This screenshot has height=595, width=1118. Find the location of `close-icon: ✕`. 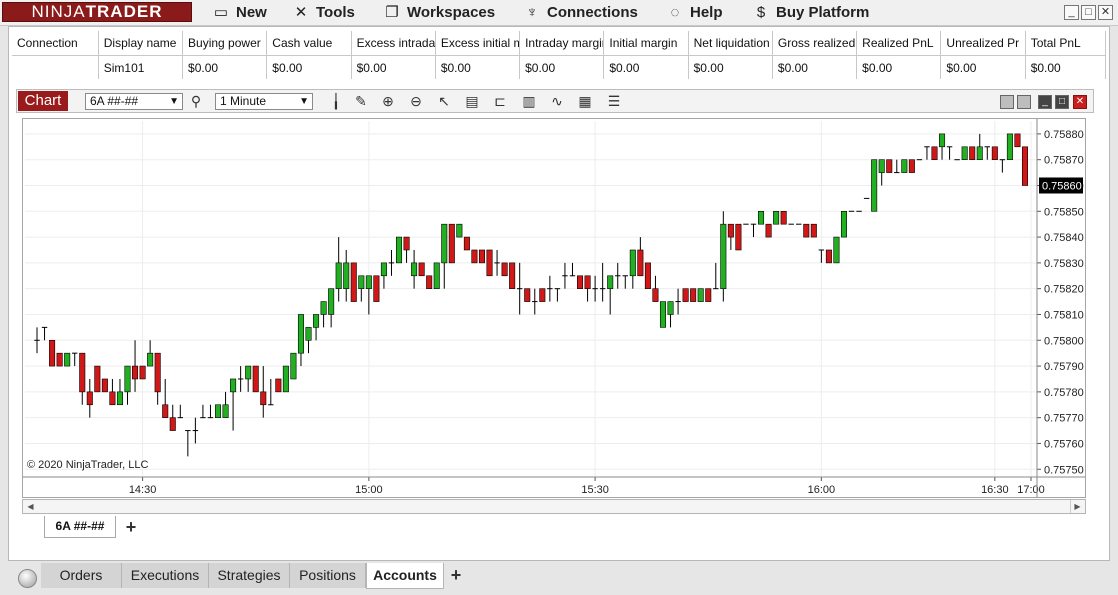

close-icon: ✕ is located at coordinates (1080, 101).